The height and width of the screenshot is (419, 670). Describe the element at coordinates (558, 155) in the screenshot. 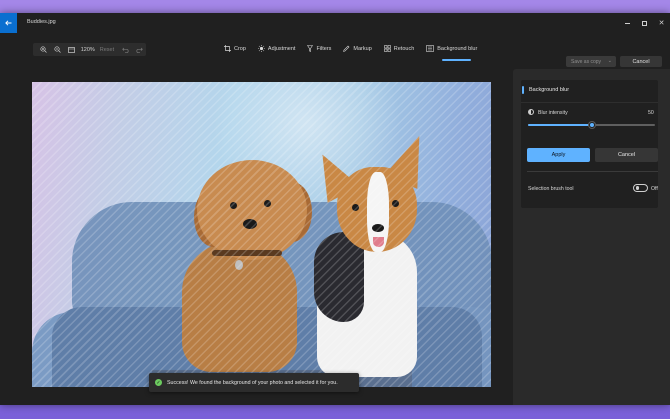

I see `apply-button: Apply` at that location.